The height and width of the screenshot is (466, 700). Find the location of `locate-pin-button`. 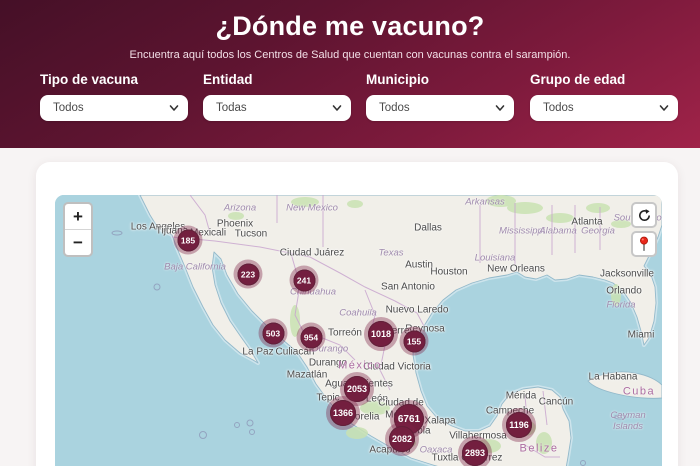

locate-pin-button is located at coordinates (644, 244).